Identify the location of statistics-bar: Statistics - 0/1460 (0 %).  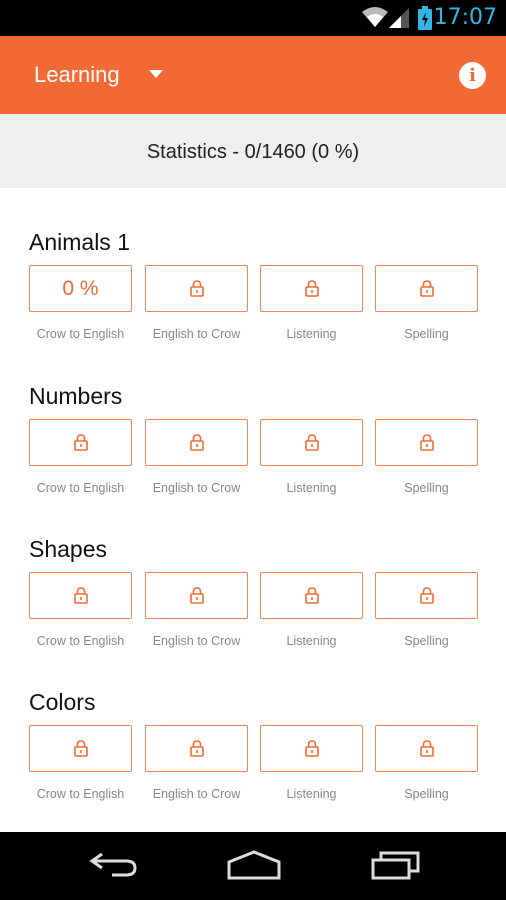
(253, 151).